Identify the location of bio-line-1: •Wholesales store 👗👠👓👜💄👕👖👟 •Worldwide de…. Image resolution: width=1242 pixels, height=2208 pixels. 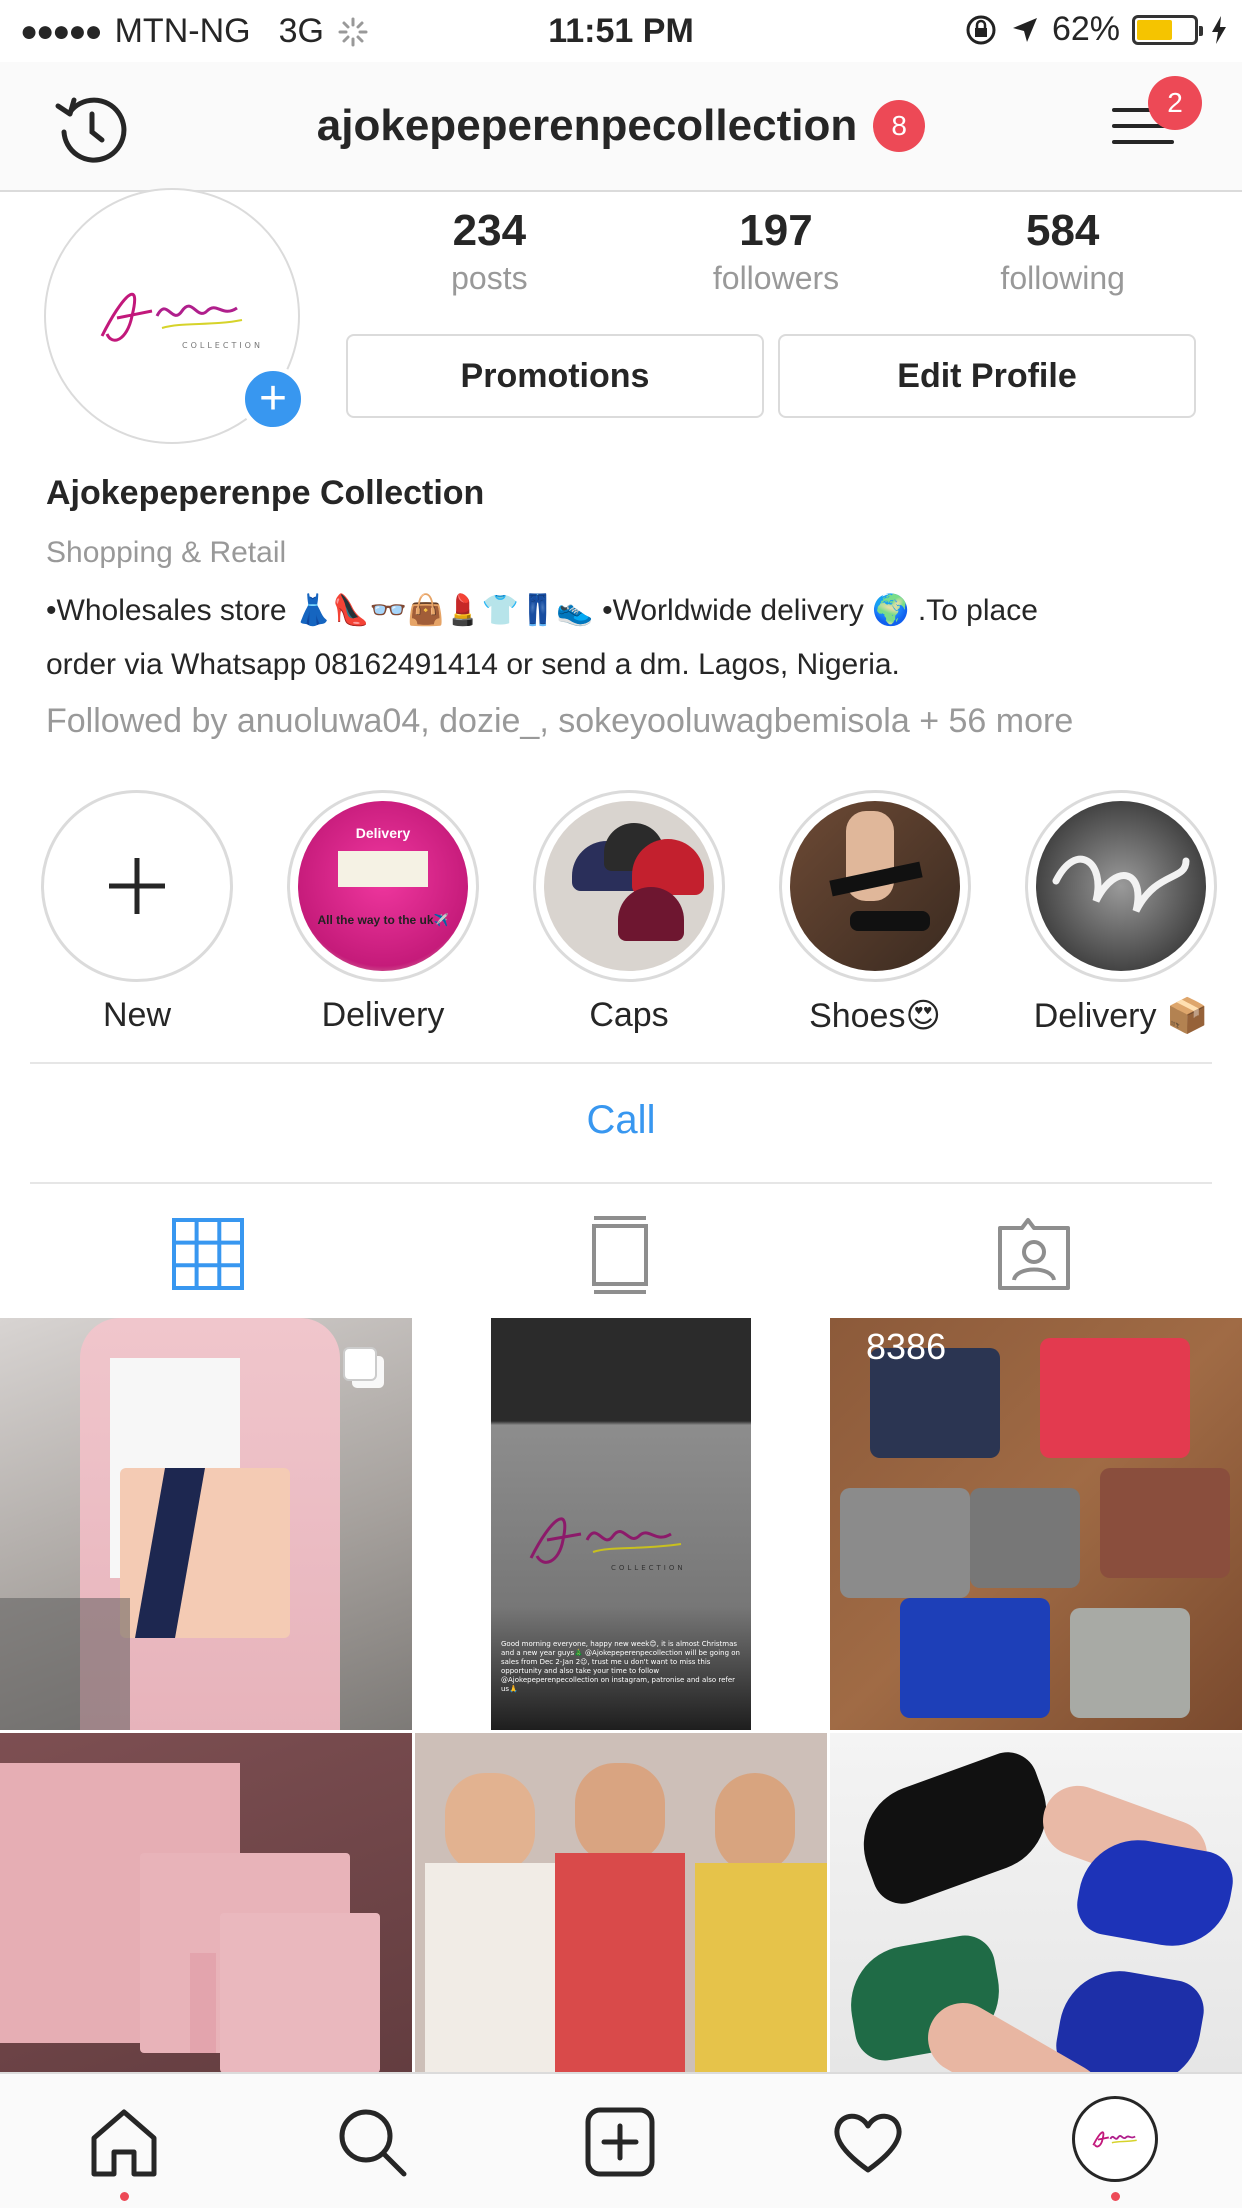
(542, 610).